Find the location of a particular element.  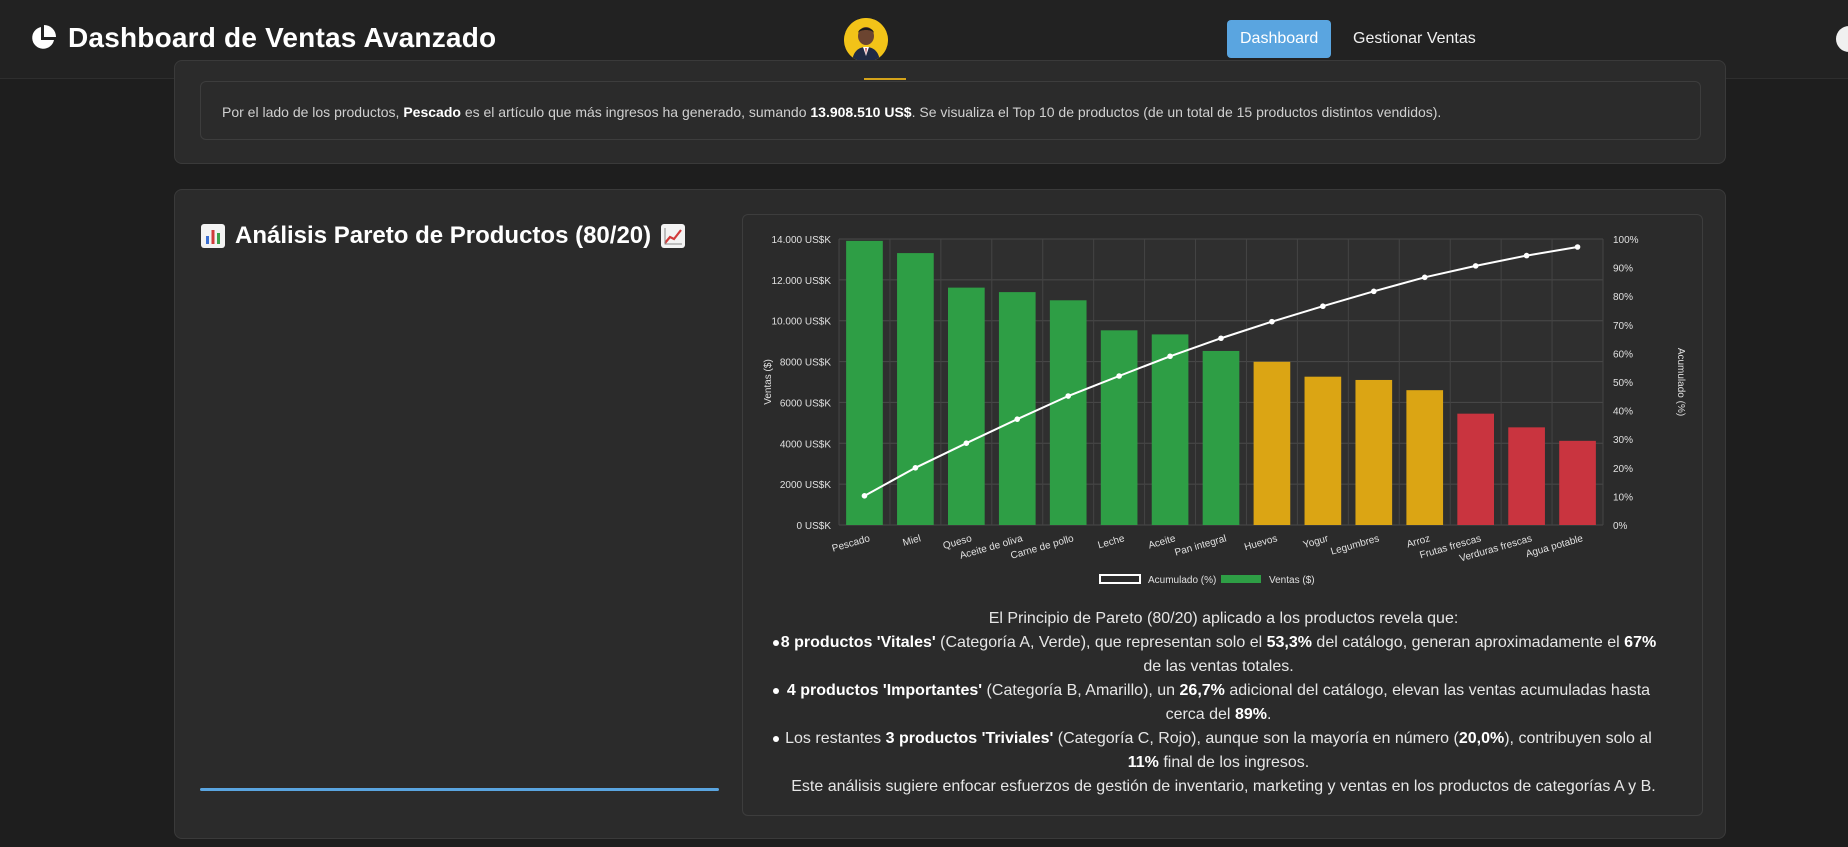

y2-axis-tick-label: 20% is located at coordinates (1623, 469).